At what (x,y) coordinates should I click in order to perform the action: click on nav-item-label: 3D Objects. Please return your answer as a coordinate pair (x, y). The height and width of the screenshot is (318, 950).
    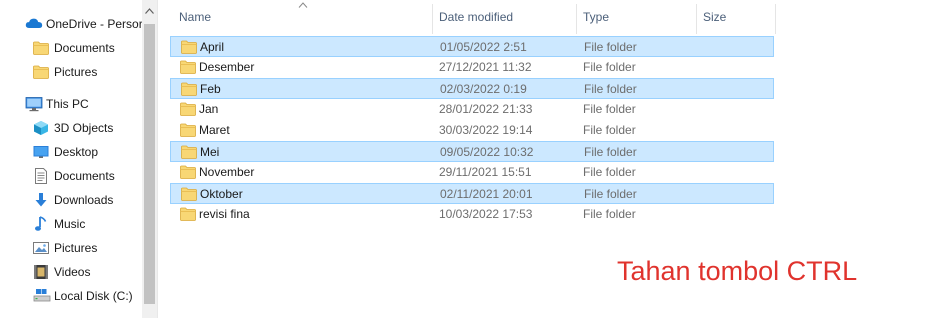
    Looking at the image, I should click on (84, 128).